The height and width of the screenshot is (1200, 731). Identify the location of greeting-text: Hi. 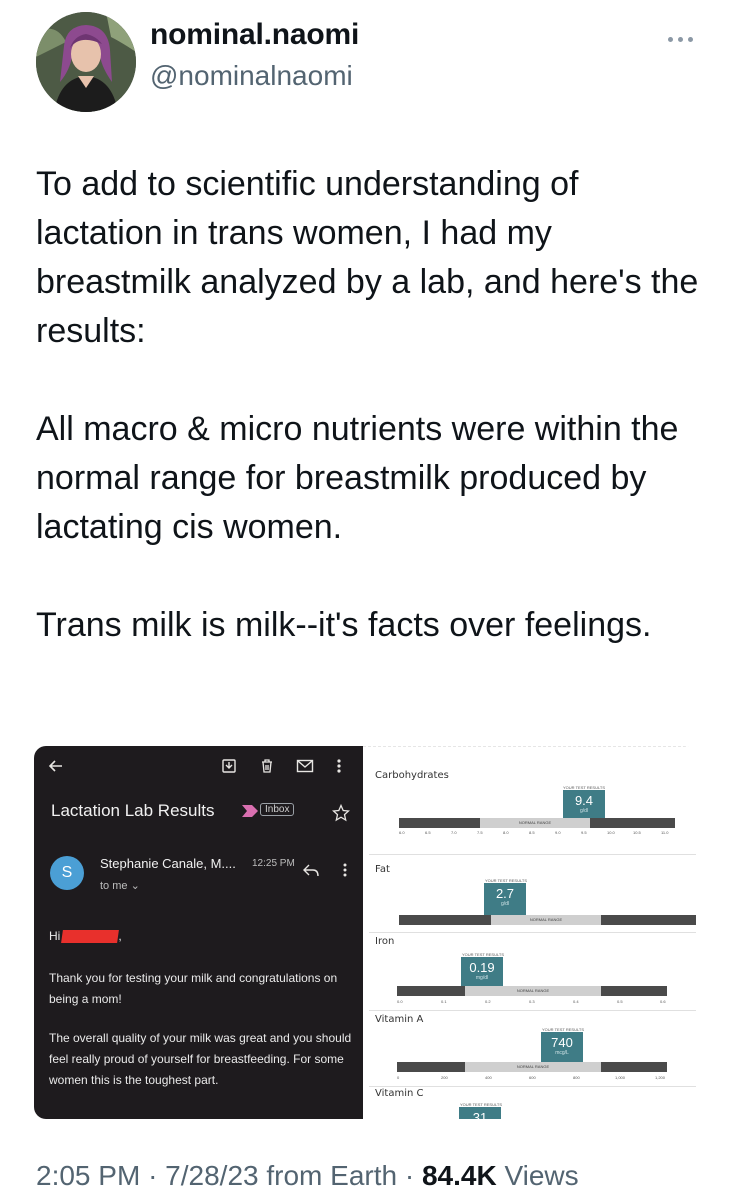
(55, 936).